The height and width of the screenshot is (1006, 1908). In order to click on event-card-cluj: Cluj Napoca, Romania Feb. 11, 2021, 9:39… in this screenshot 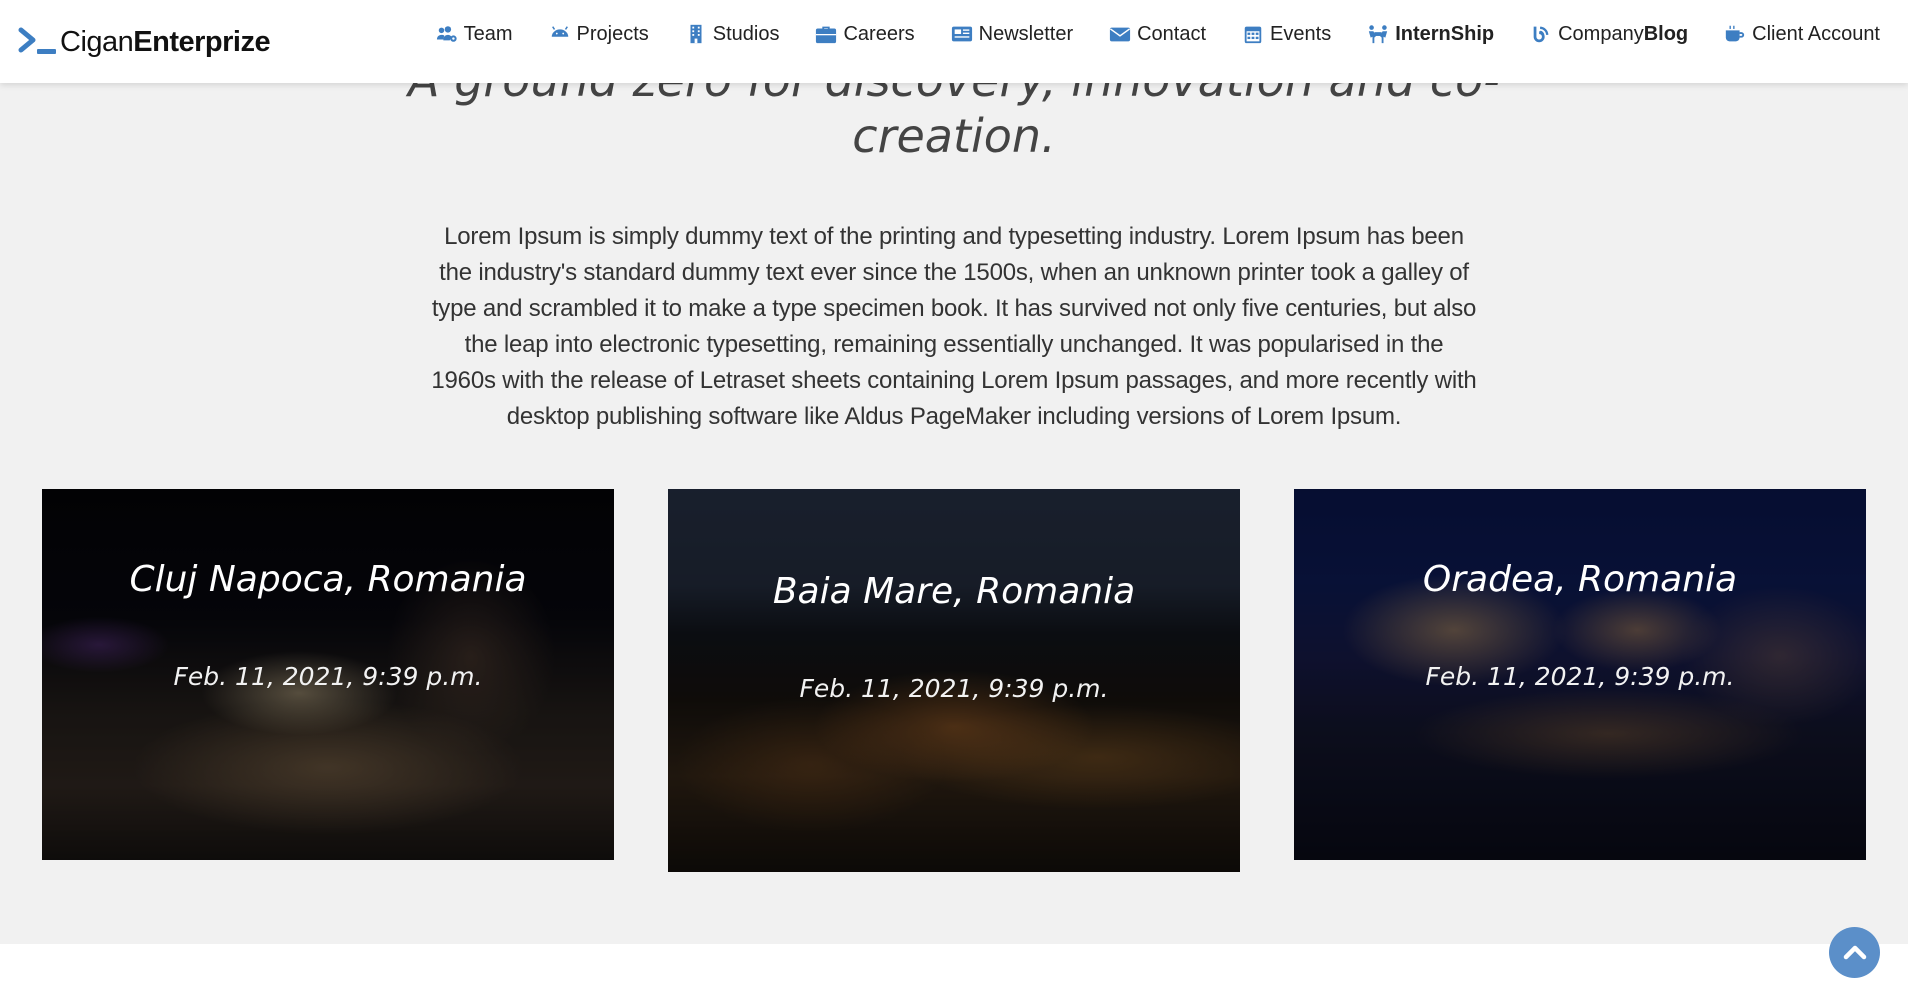, I will do `click(328, 674)`.